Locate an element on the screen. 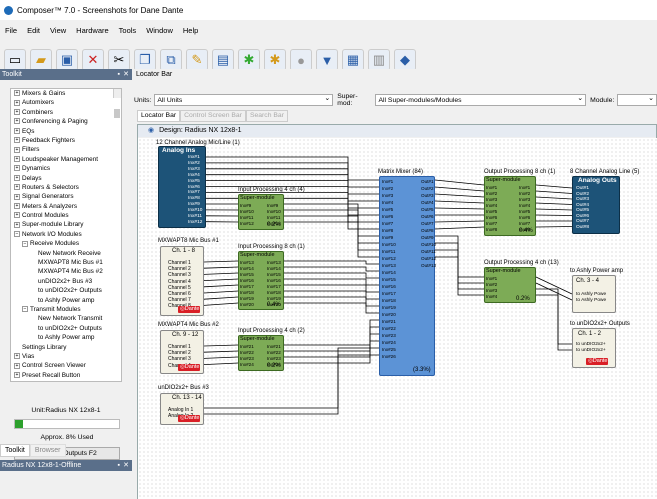  tree-item: − Transmit Modules is located at coordinates (66, 309).